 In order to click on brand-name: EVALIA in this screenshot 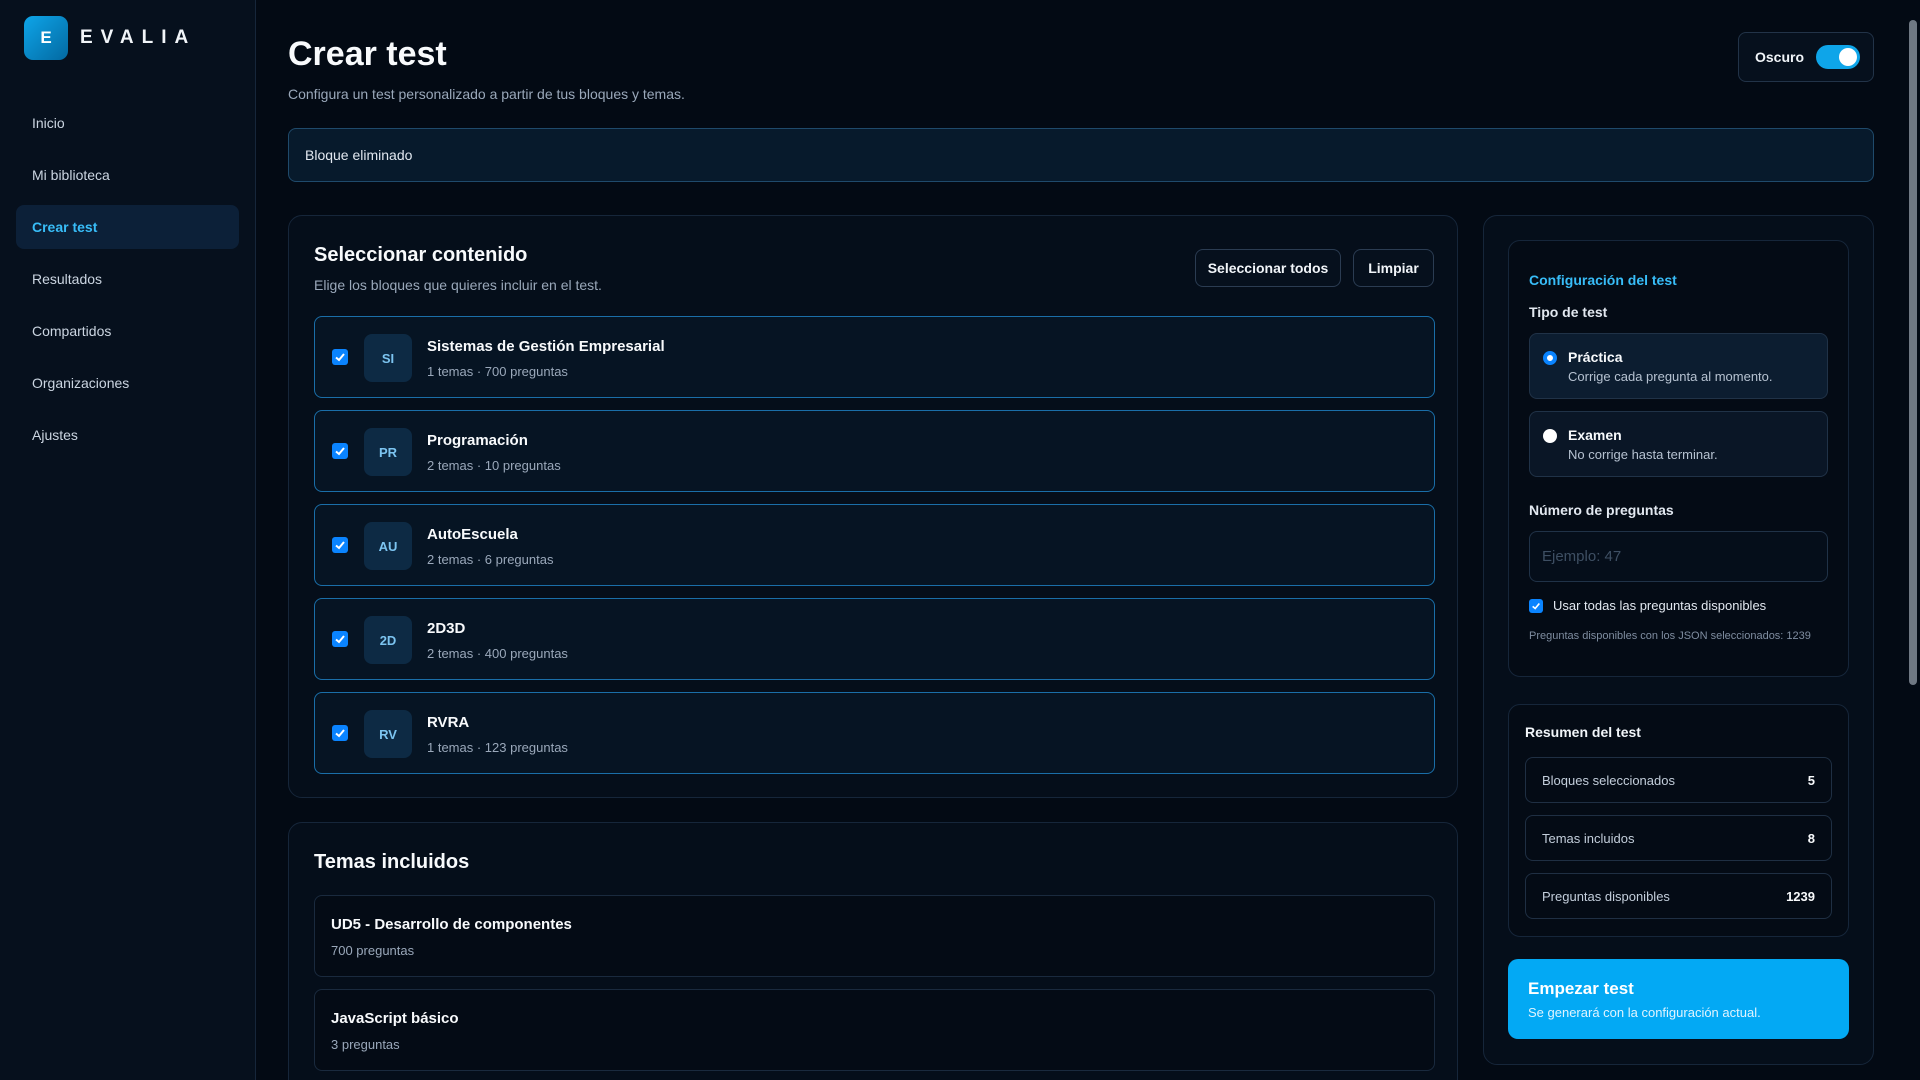, I will do `click(138, 37)`.